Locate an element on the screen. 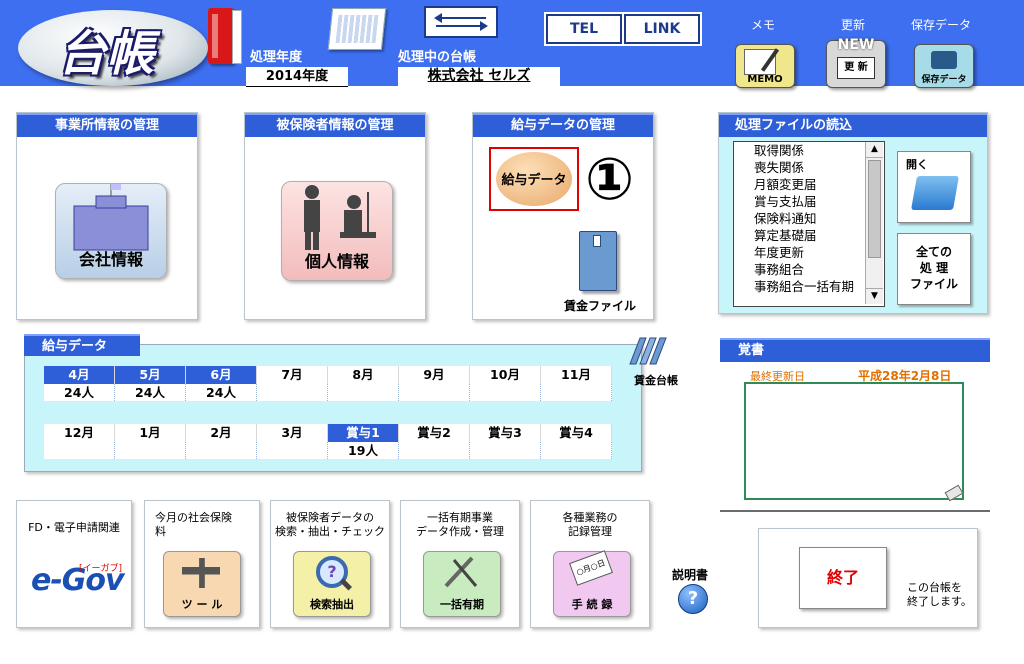  tool-button: ツ ー ル is located at coordinates (202, 584).